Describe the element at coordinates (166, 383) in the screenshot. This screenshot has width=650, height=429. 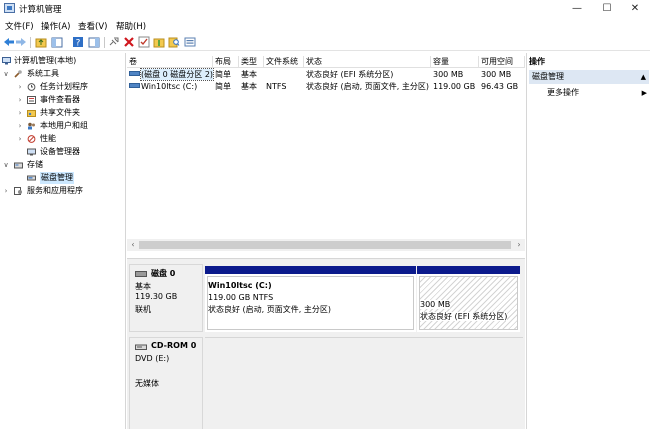
I see `cdrom-0-label: CD-ROM 0 DVD (E:) 无媒体` at that location.